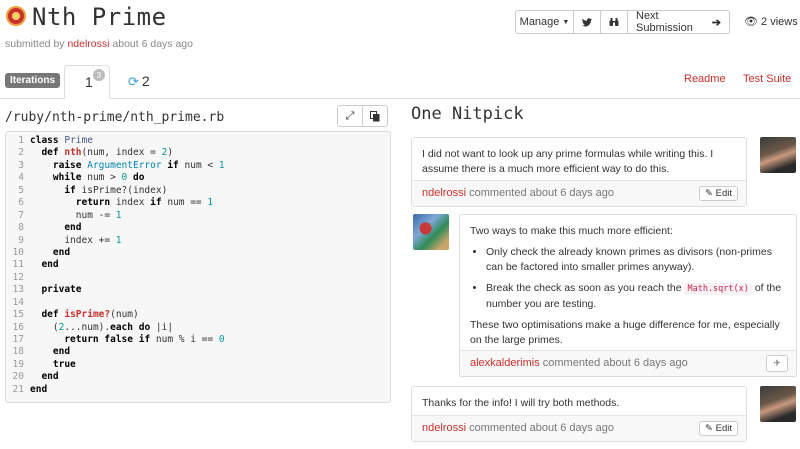  What do you see at coordinates (777, 363) in the screenshot?
I see `comment-2-action-button: ✈` at bounding box center [777, 363].